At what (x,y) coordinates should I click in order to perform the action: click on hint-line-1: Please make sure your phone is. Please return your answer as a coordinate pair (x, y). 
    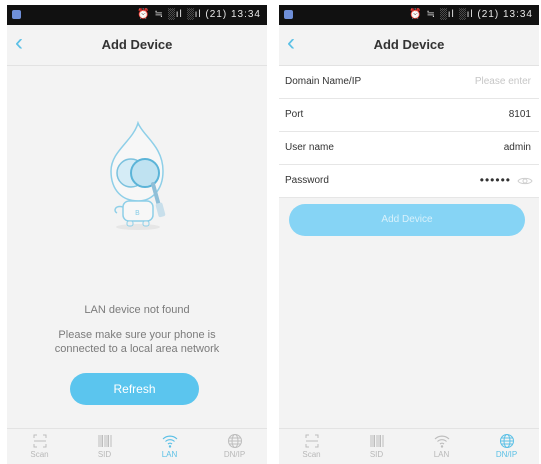
    Looking at the image, I should click on (137, 335).